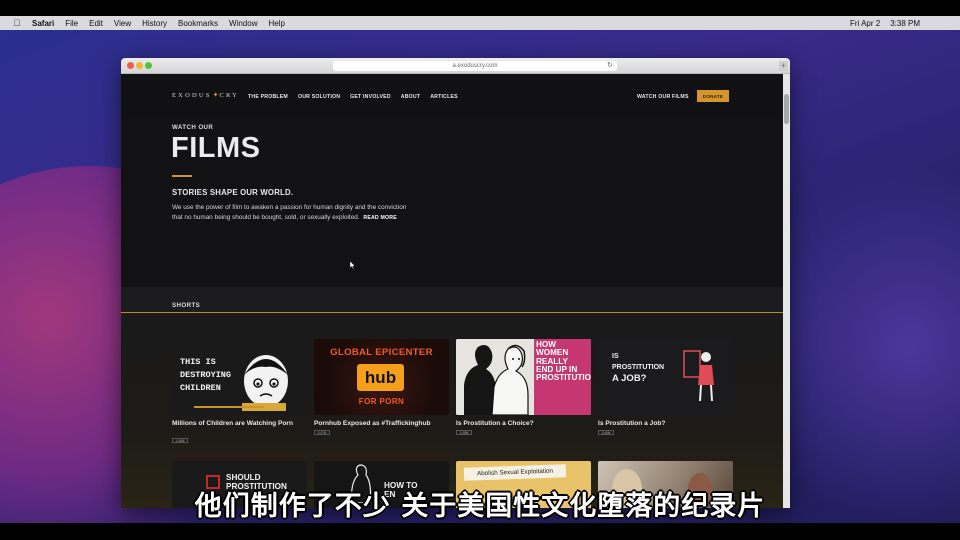  Describe the element at coordinates (615, 356) in the screenshot. I see `thumbnail-line: IS` at that location.